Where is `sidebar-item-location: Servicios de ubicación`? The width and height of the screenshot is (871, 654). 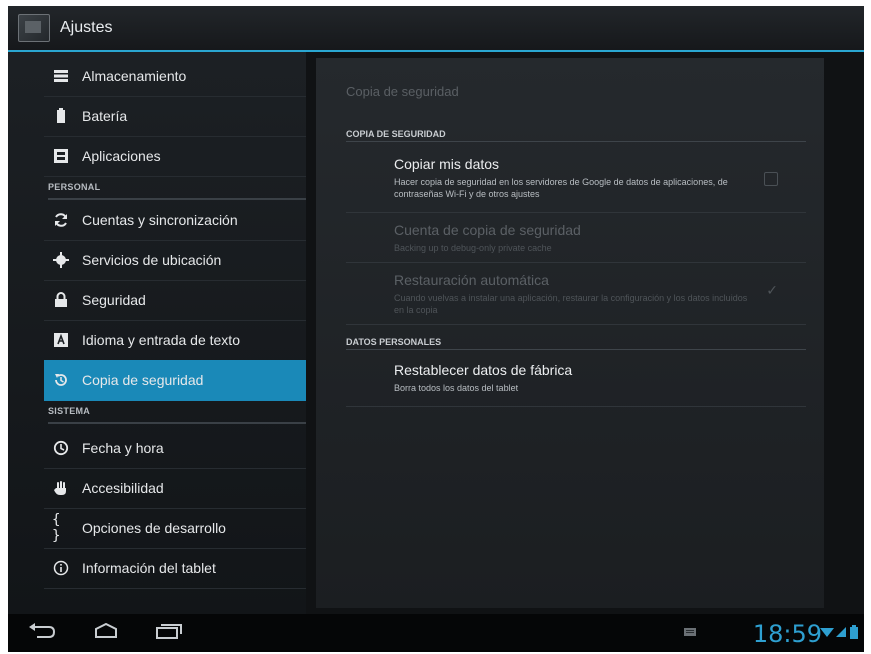 sidebar-item-location: Servicios de ubicación is located at coordinates (175, 260).